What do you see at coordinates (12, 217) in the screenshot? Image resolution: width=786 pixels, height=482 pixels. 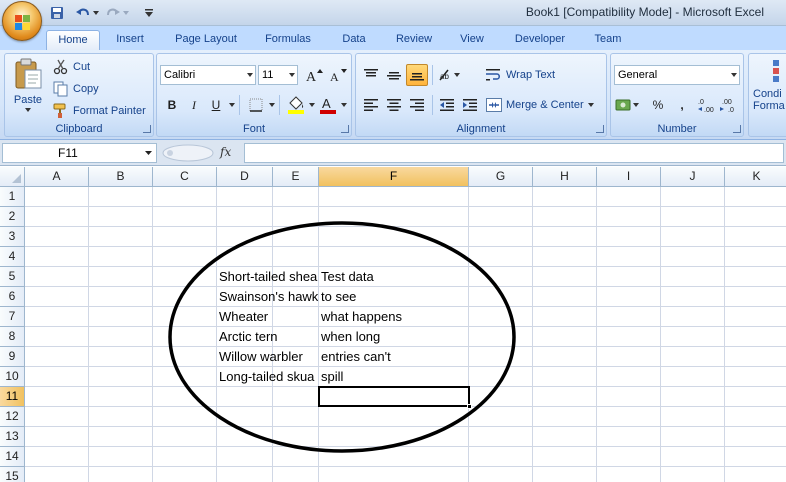 I see `row-header-2: 2` at bounding box center [12, 217].